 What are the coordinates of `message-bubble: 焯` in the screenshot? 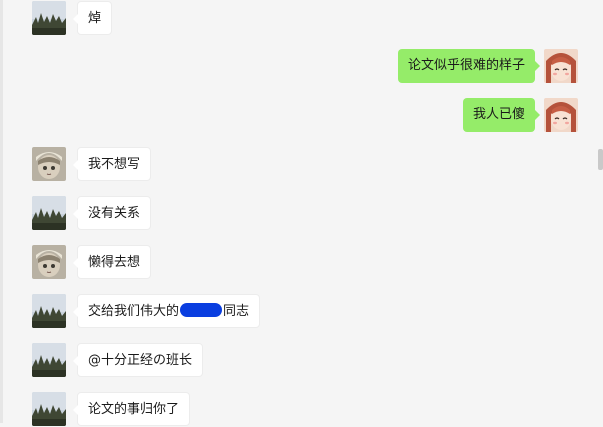 It's located at (92, 18).